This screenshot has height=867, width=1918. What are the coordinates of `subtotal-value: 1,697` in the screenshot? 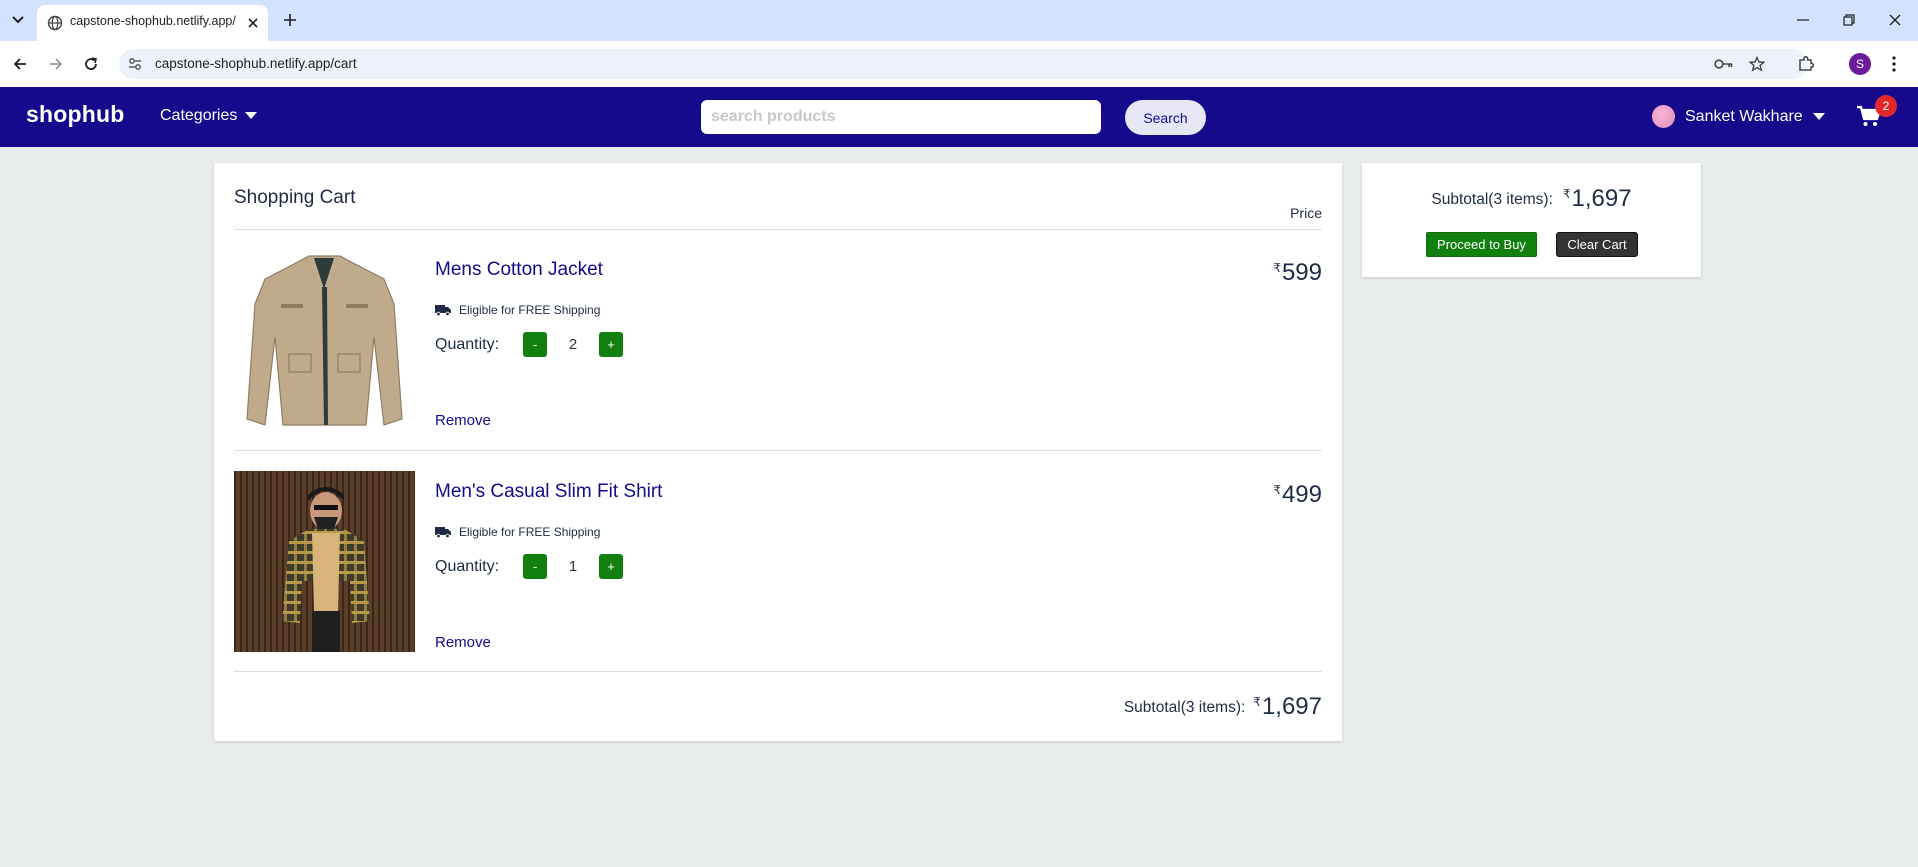 It's located at (1291, 706).